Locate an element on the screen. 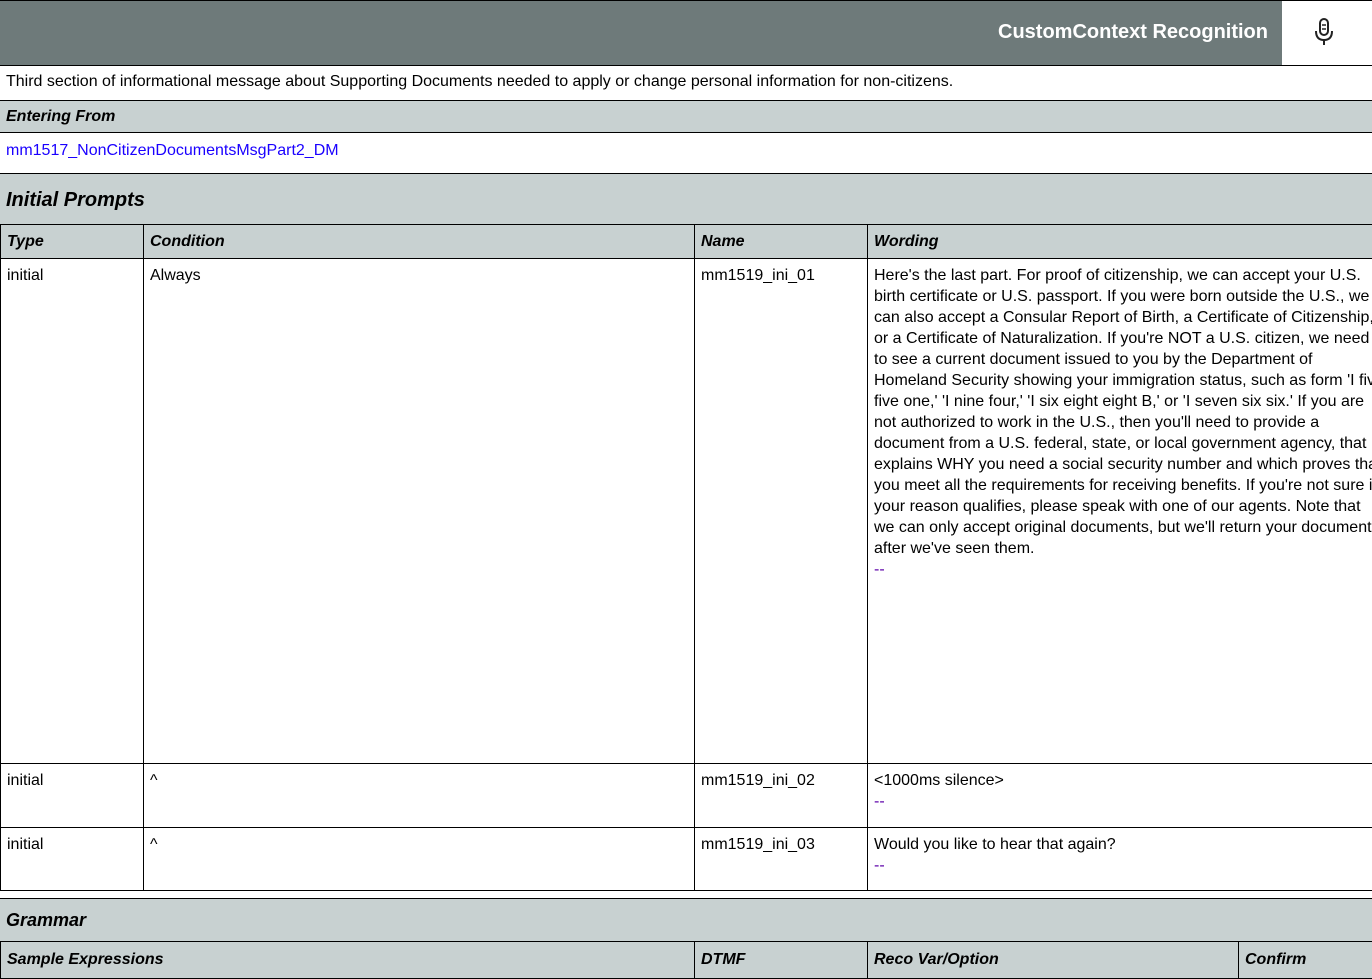 The width and height of the screenshot is (1372, 979). initial-prompts-title: Initial Prompts is located at coordinates (686, 198).